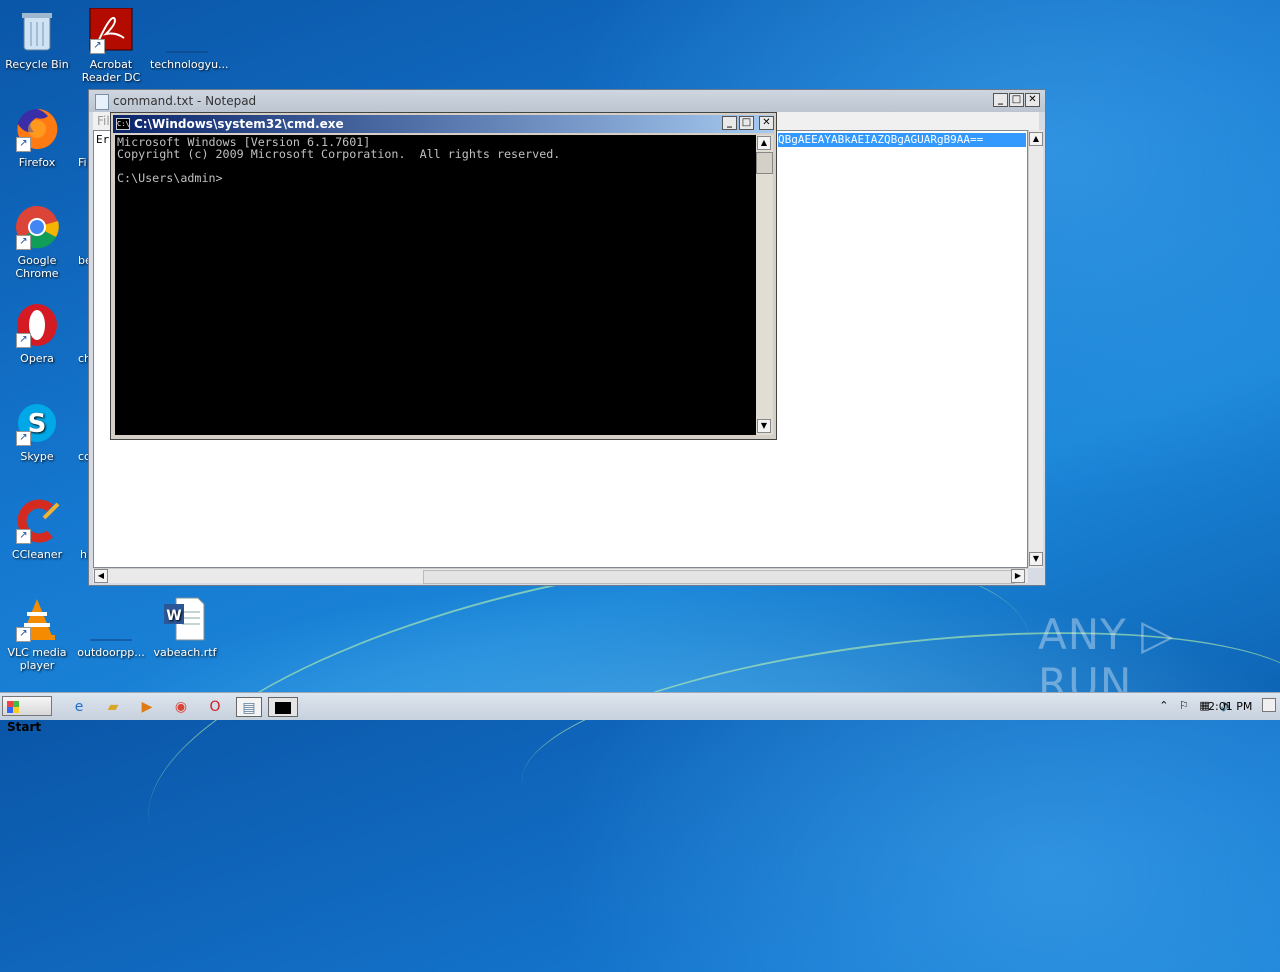 Image resolution: width=1280 pixels, height=972 pixels. Describe the element at coordinates (111, 71) in the screenshot. I see `desktop-icon-label: Acrobat Reader DC` at that location.